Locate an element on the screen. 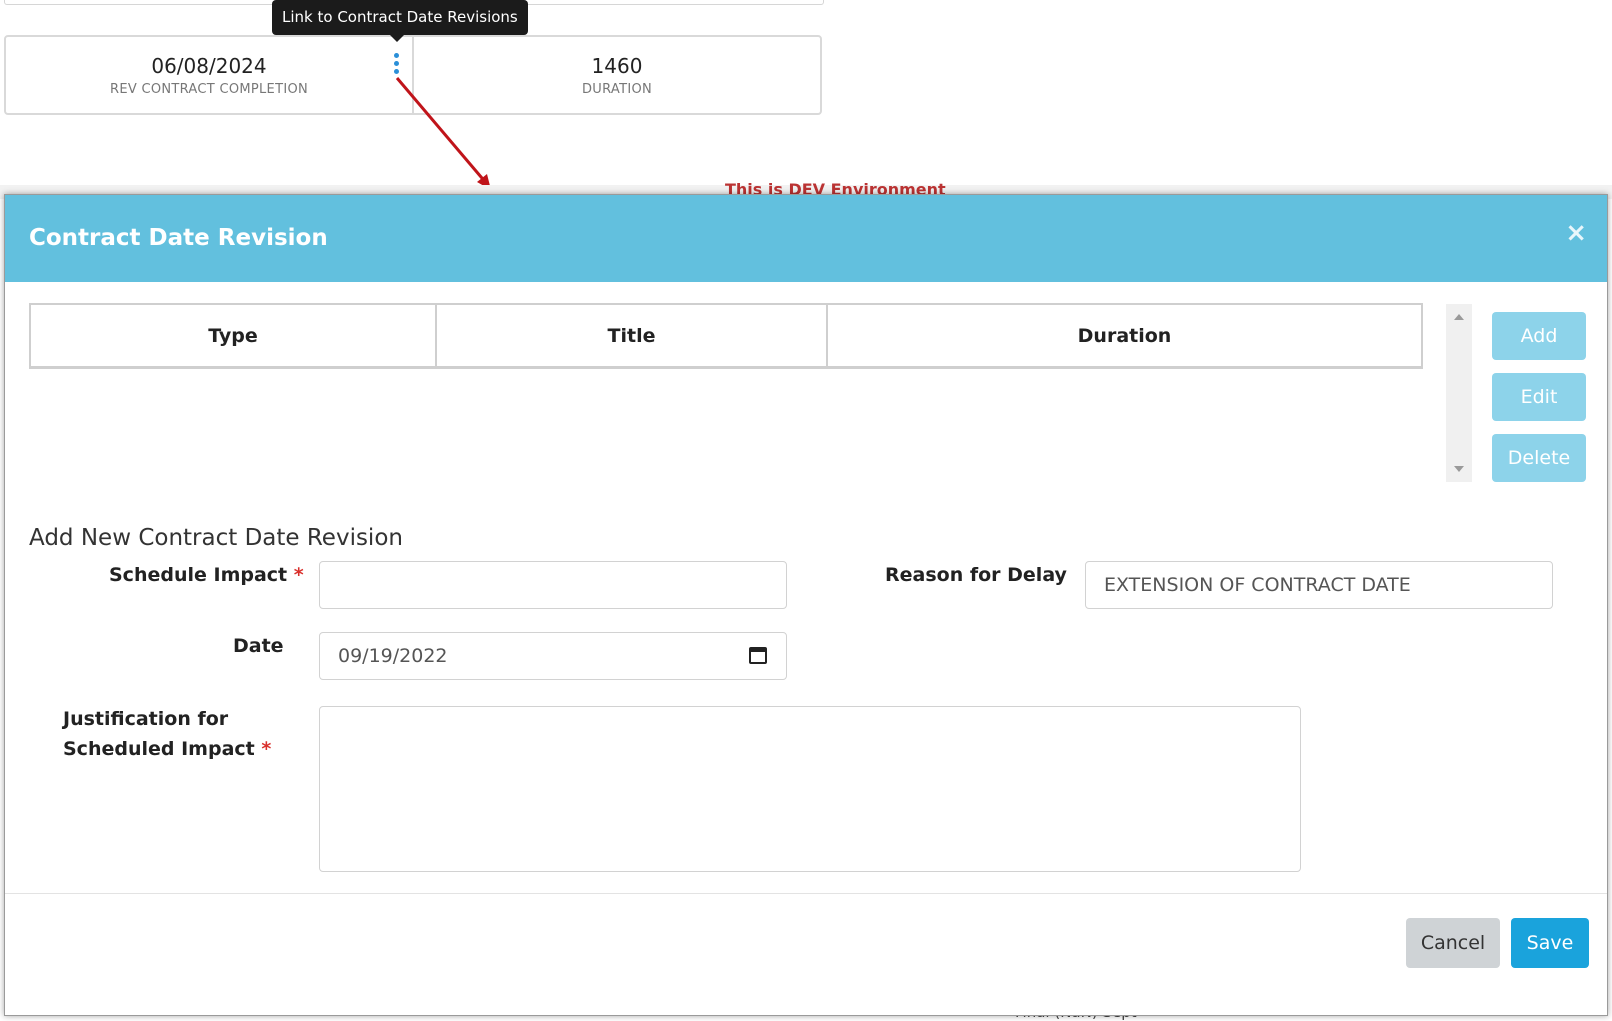  date-input is located at coordinates (553, 656).